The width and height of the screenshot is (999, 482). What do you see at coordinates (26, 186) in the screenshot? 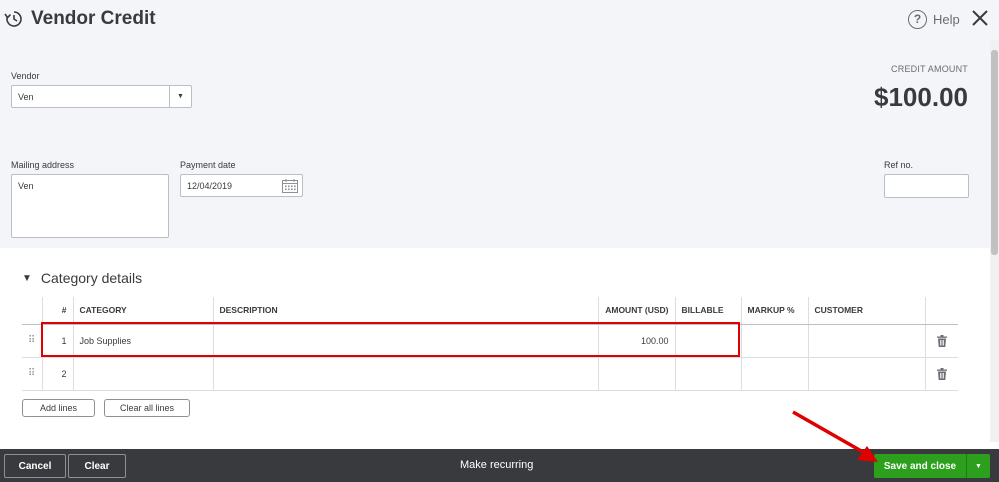
I see `mailing-address-value: Ven` at bounding box center [26, 186].